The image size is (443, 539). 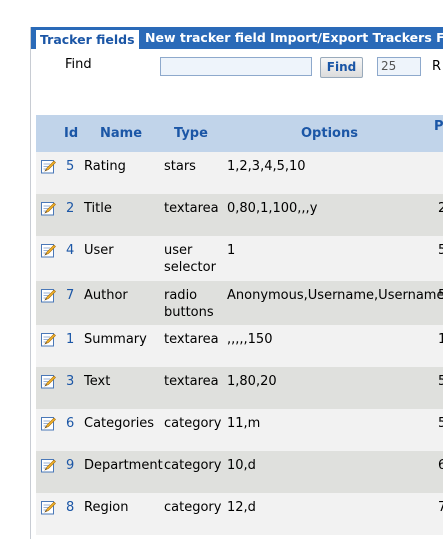 What do you see at coordinates (189, 304) in the screenshot?
I see `field-type: radio buttons` at bounding box center [189, 304].